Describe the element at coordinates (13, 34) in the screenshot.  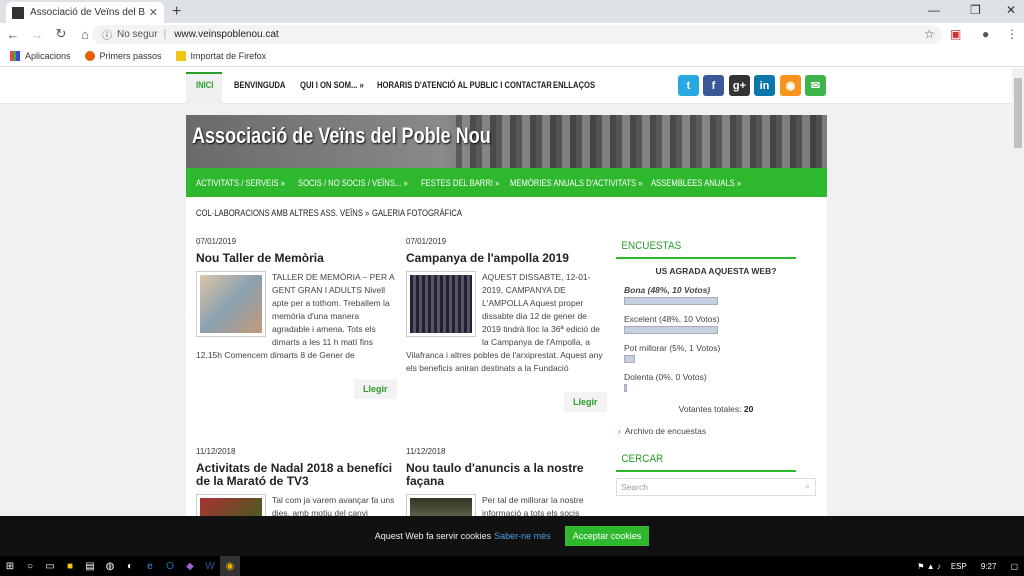
I see `back-icon: ←` at that location.